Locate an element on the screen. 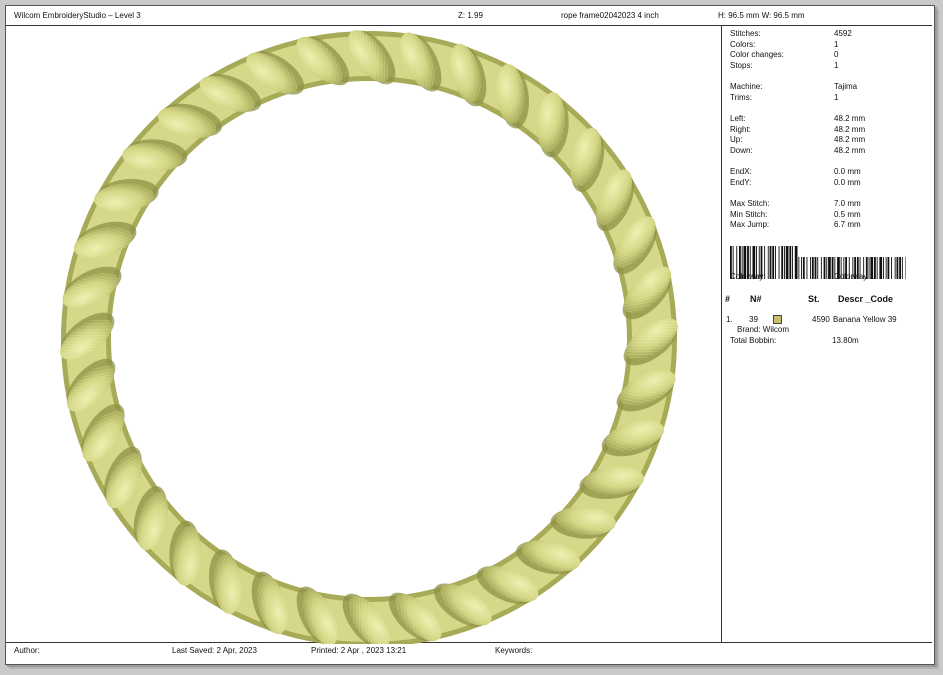 Image resolution: width=943 pixels, height=675 pixels. footer-border is located at coordinates (469, 652).